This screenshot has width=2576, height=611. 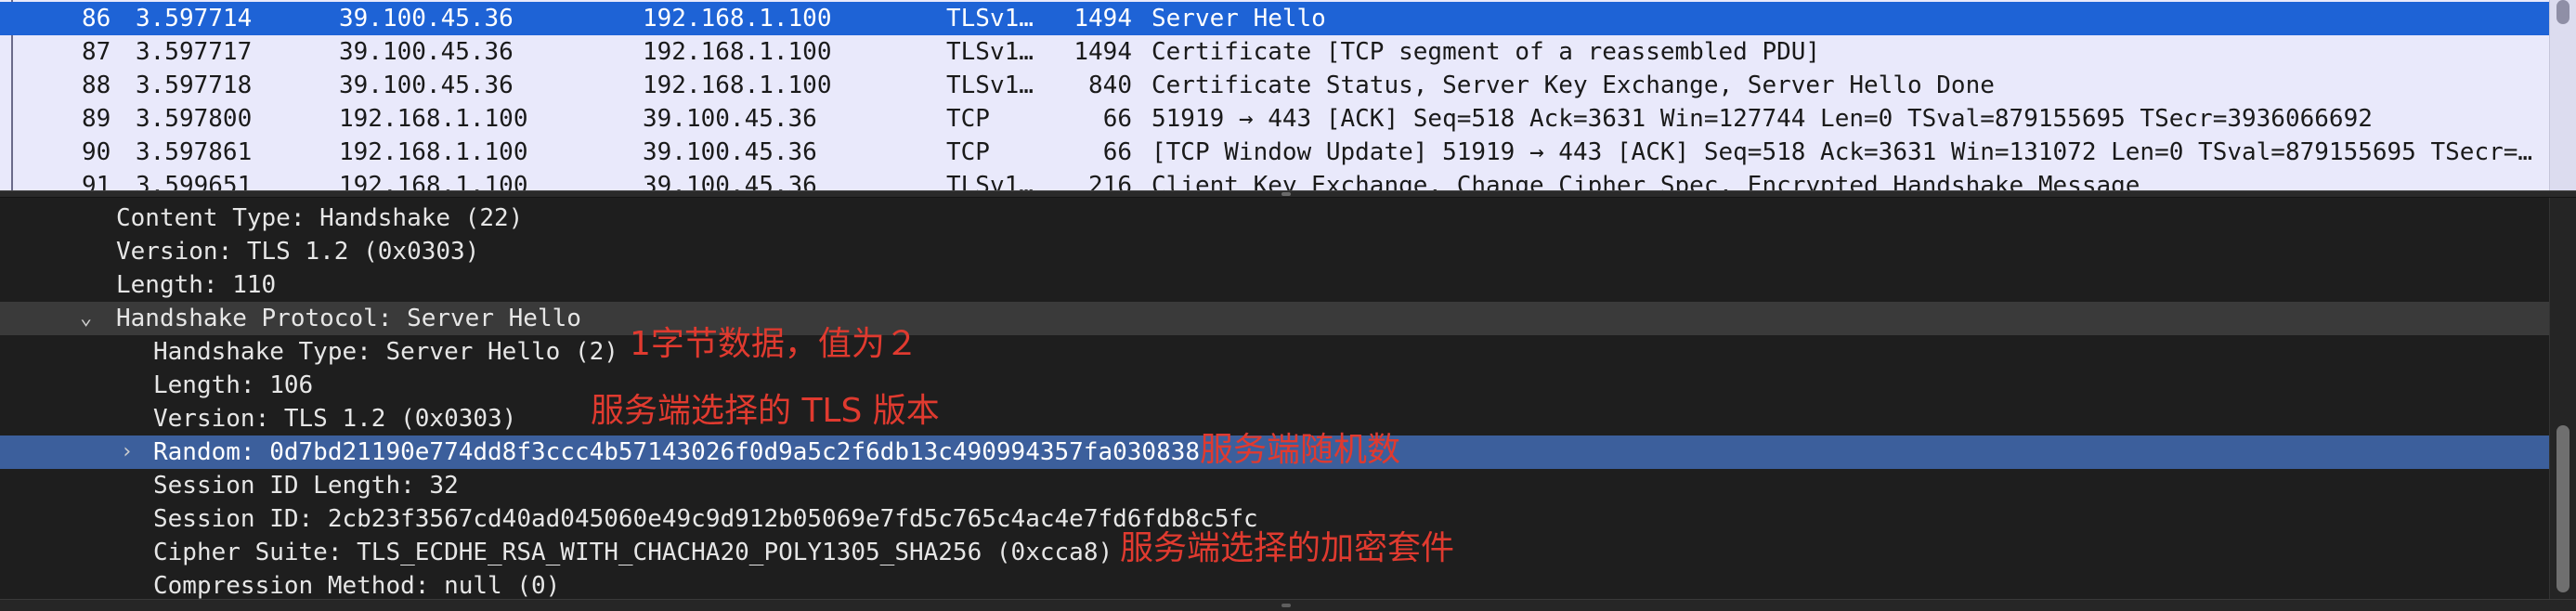 What do you see at coordinates (233, 385) in the screenshot?
I see `detail-text: Length: 106` at bounding box center [233, 385].